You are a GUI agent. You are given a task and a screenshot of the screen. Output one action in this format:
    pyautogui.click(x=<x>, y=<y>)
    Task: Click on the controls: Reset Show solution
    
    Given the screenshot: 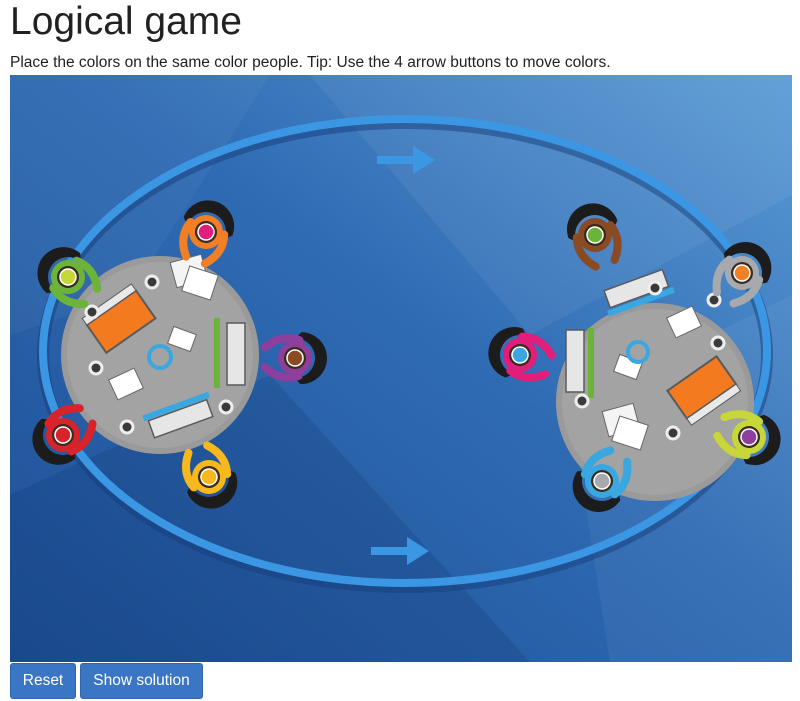 What is the action you would take?
    pyautogui.click(x=106, y=681)
    